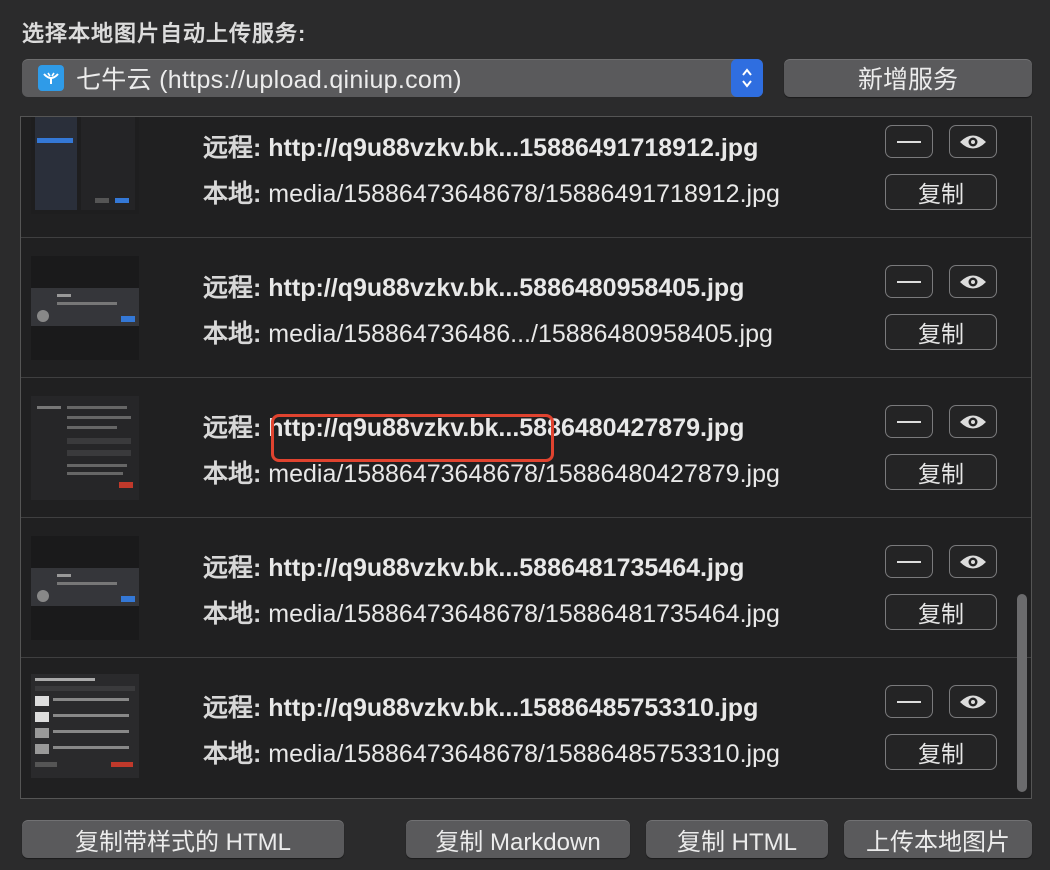 The height and width of the screenshot is (870, 1050). What do you see at coordinates (747, 78) in the screenshot?
I see `select-stepper-icon` at bounding box center [747, 78].